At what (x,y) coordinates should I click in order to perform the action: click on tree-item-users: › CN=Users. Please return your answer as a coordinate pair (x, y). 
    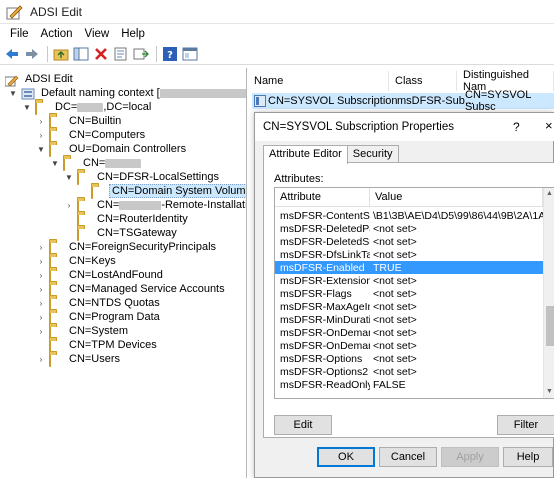
    Looking at the image, I should click on (79, 359).